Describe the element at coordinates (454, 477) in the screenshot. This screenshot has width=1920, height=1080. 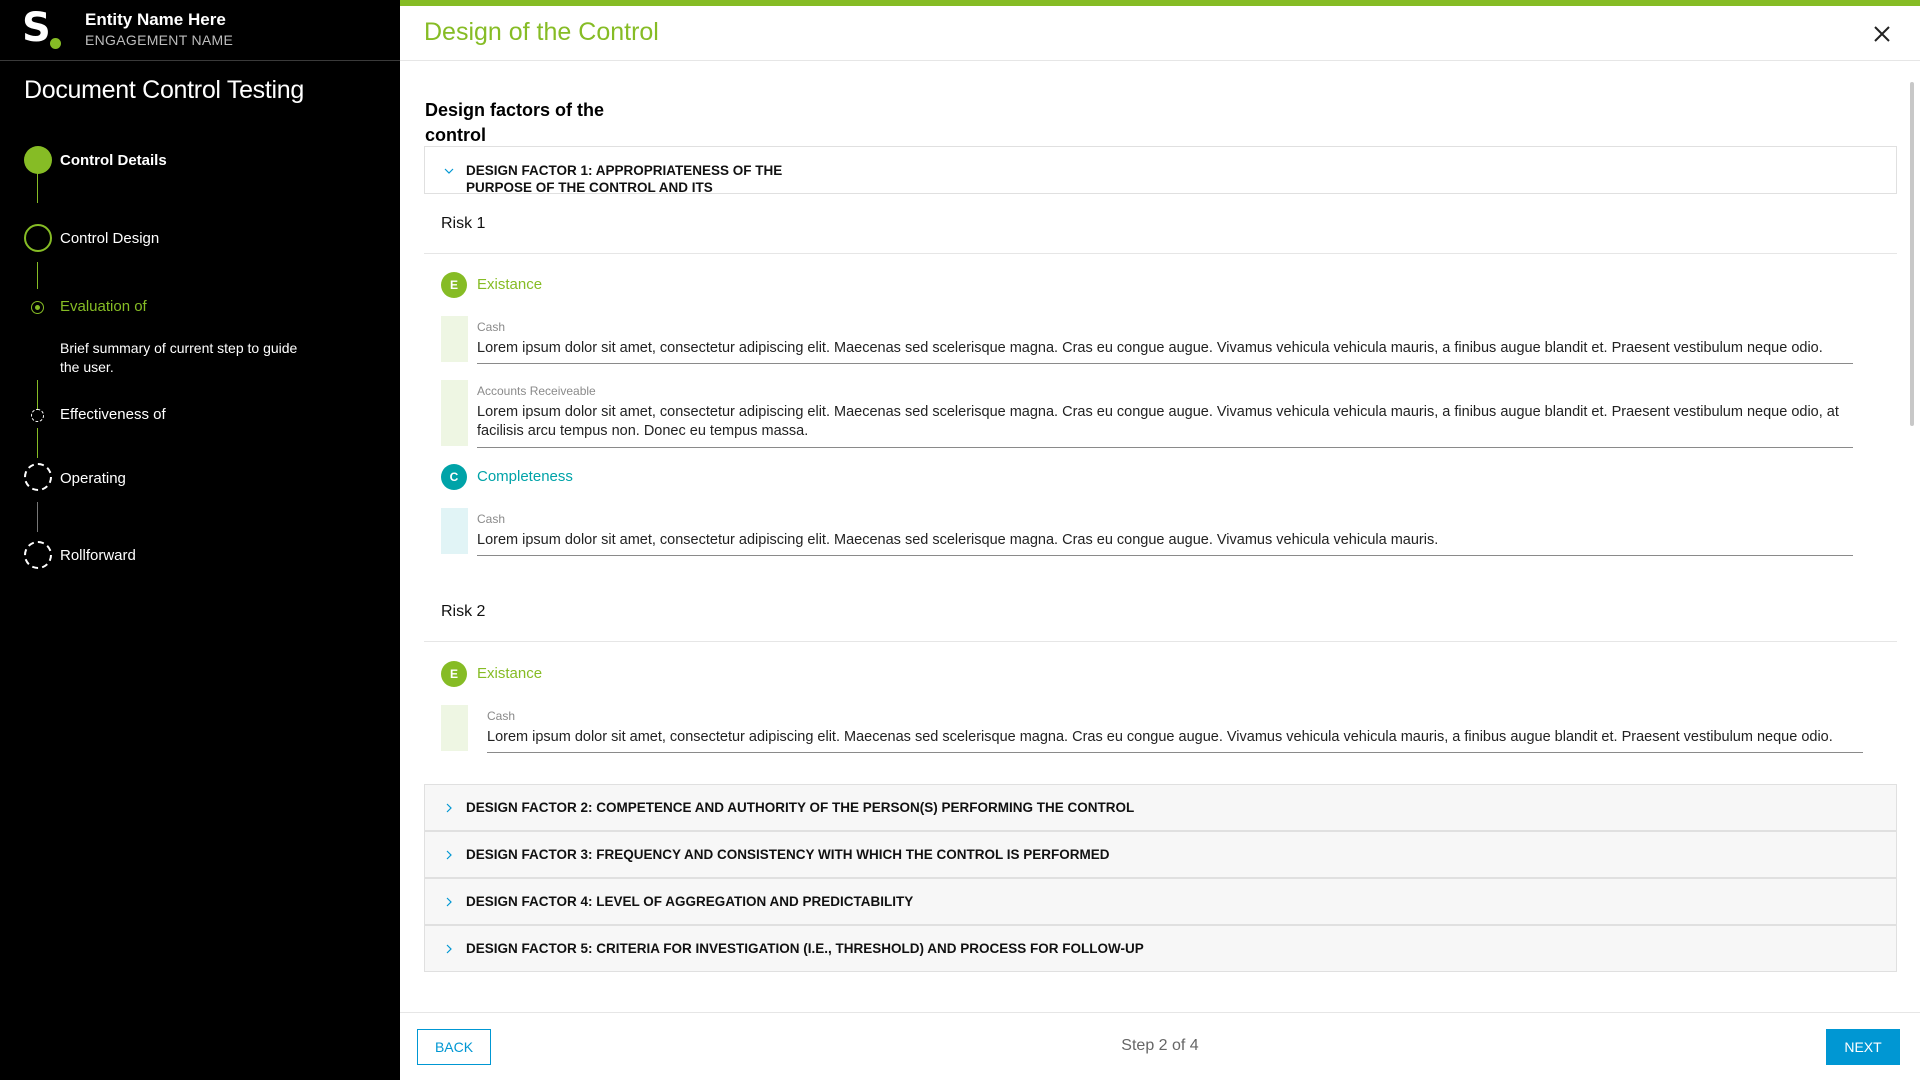
I see `assertion-badge: C` at that location.